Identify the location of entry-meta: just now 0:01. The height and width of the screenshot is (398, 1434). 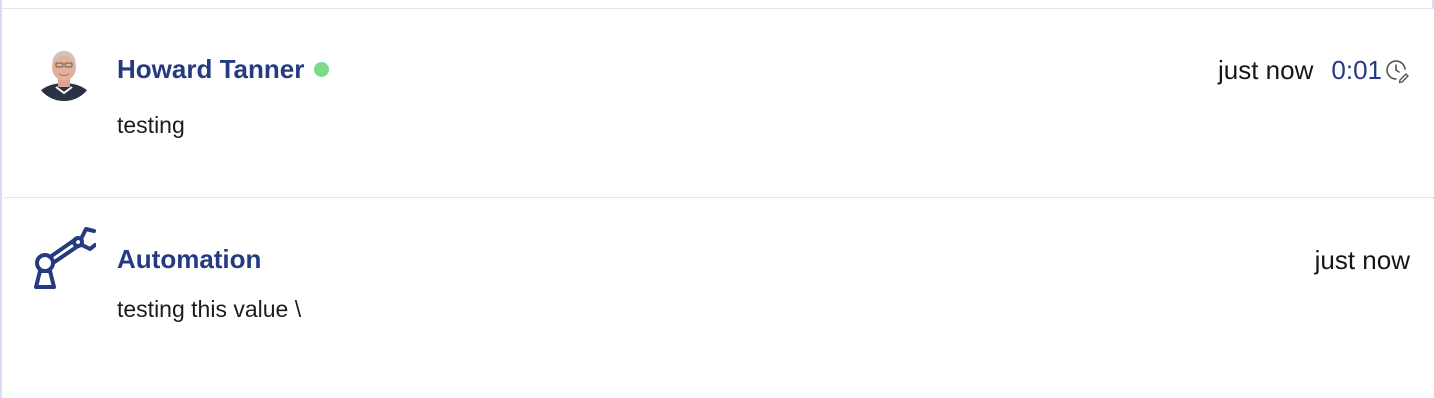
(1314, 70).